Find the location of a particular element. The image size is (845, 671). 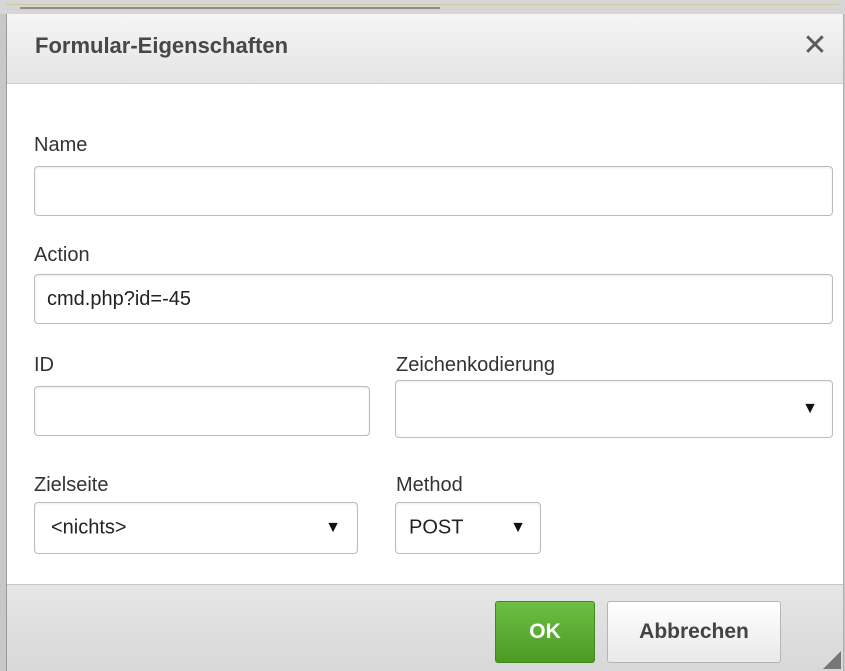

ok-button: OK is located at coordinates (545, 632).